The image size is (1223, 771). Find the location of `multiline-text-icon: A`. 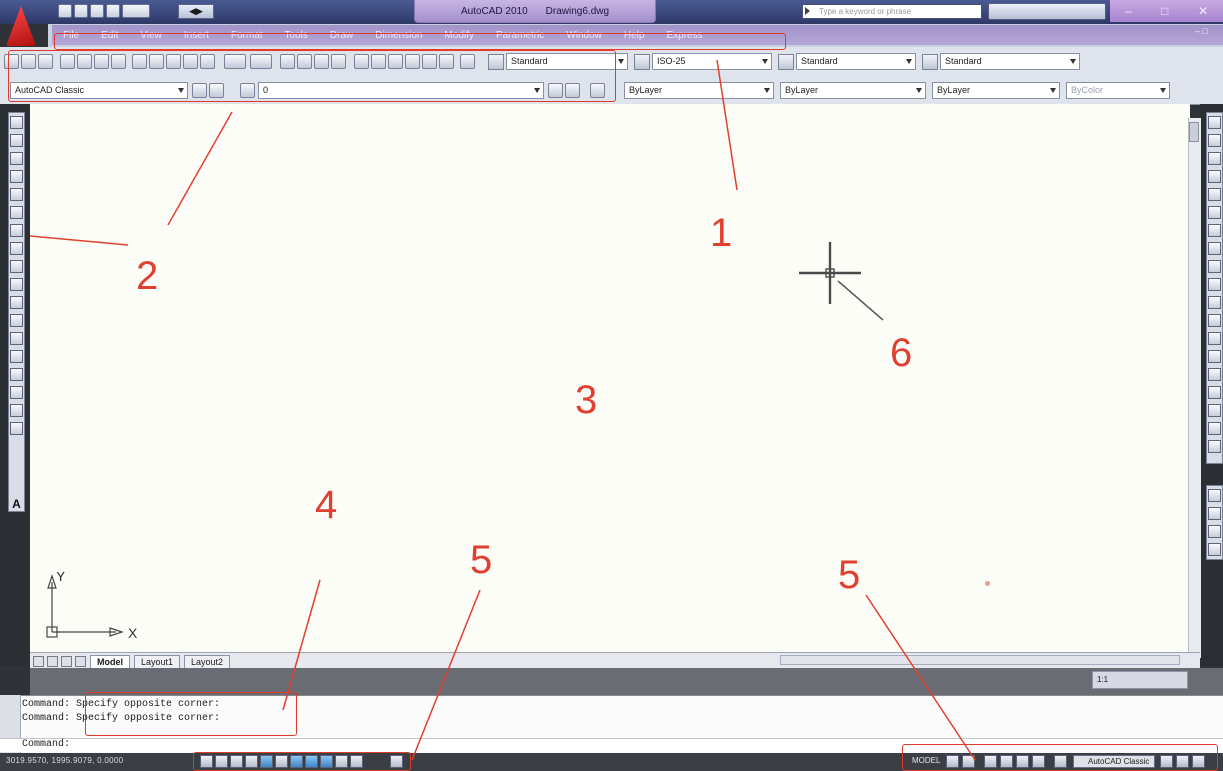

multiline-text-icon: A is located at coordinates (16, 504).